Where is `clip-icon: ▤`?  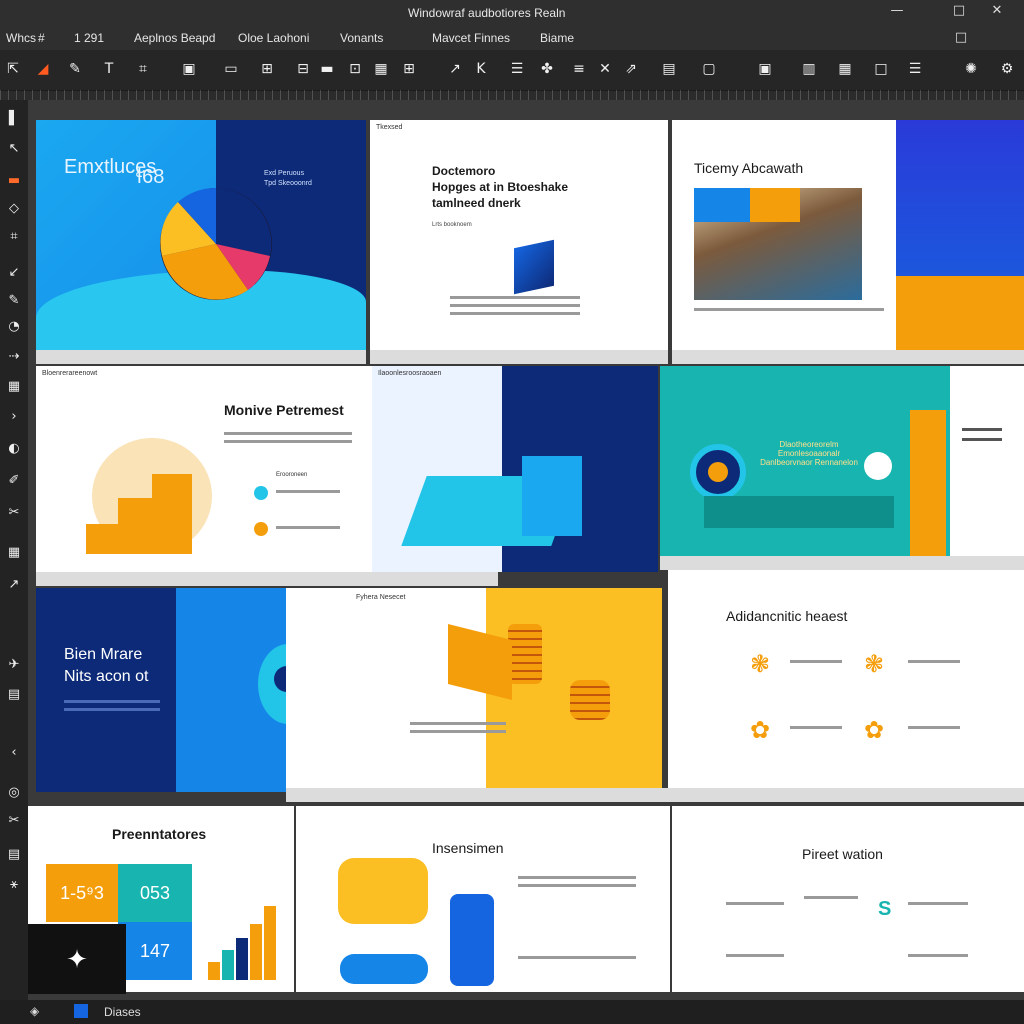
clip-icon: ▤ is located at coordinates (669, 69).